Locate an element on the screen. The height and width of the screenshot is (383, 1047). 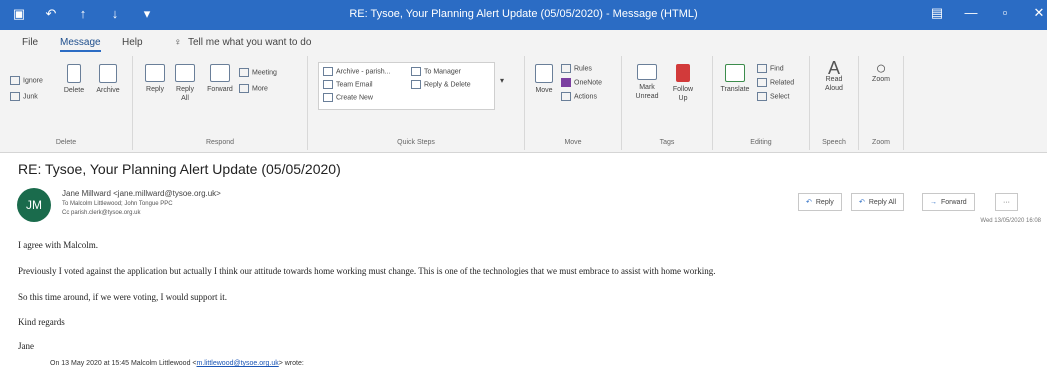
quick-steps-scroll-icon: ▾ is located at coordinates (502, 80).